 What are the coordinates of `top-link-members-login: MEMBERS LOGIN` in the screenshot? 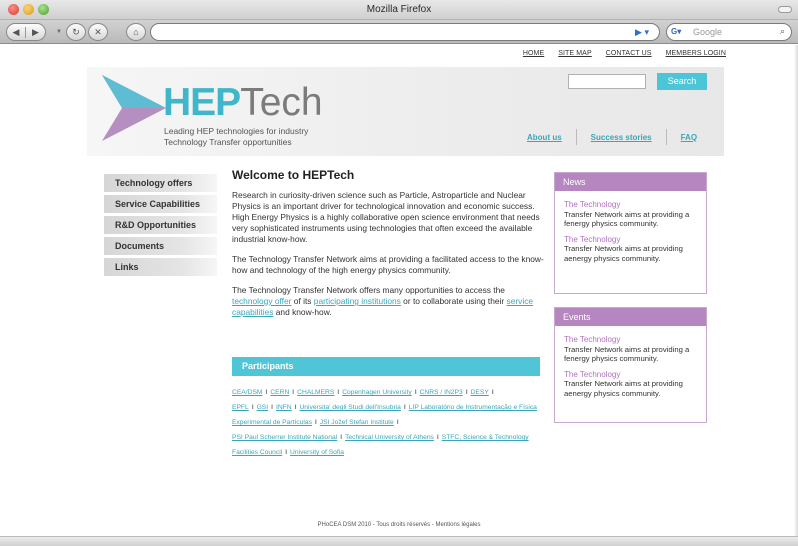 It's located at (696, 53).